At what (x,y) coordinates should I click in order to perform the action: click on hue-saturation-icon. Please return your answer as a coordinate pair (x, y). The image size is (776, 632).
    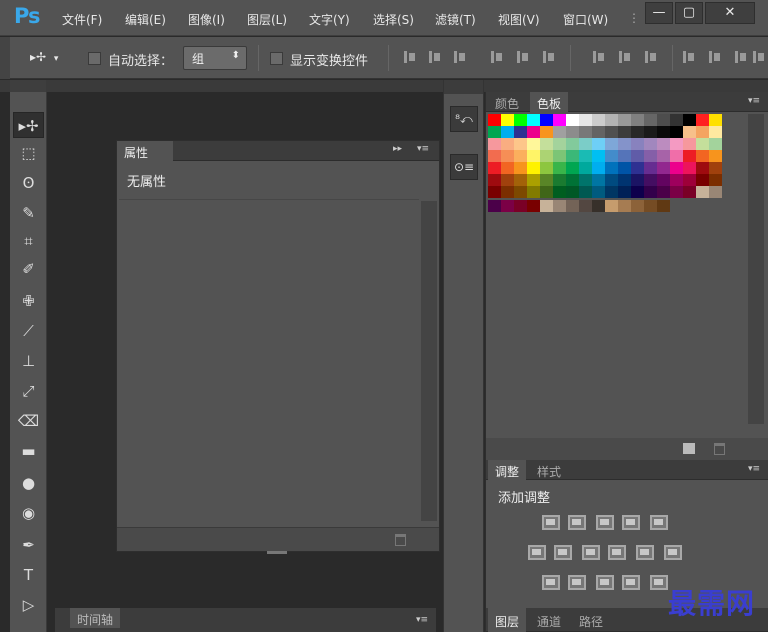
    Looking at the image, I should click on (537, 552).